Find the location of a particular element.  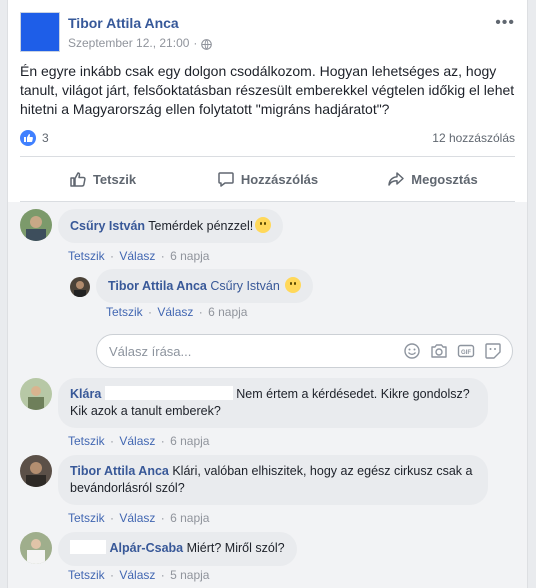

thinking-emoji-icon is located at coordinates (293, 285).